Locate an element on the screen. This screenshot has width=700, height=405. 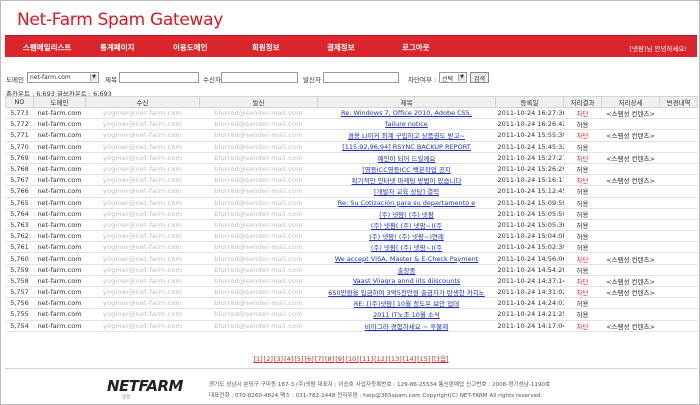
nav-domains: 이용도메인 is located at coordinates (190, 47).